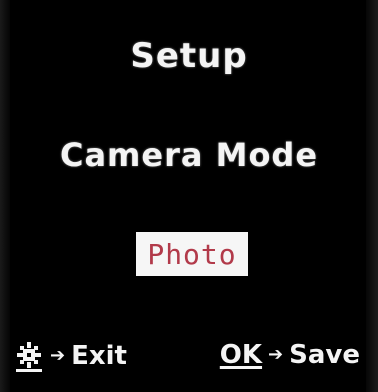 The width and height of the screenshot is (378, 392). I want to click on menu-item-label: Camera Mode, so click(189, 155).